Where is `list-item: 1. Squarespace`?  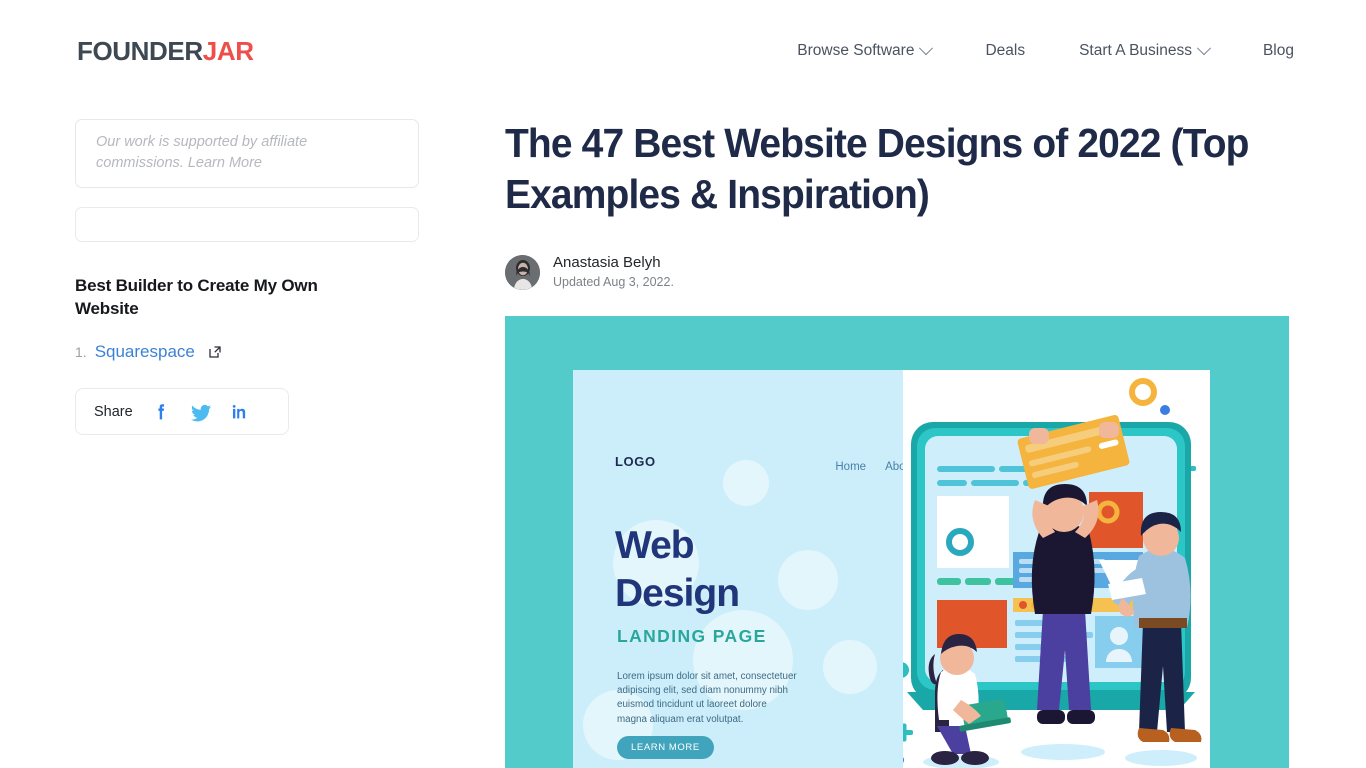
list-item: 1. Squarespace is located at coordinates (247, 352).